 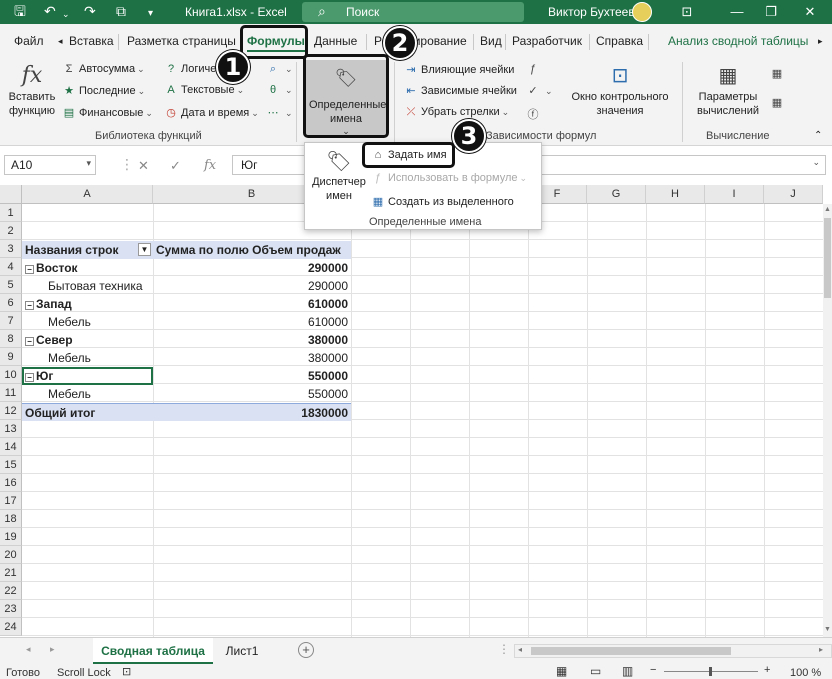 I want to click on column-header-h: H, so click(x=675, y=194).